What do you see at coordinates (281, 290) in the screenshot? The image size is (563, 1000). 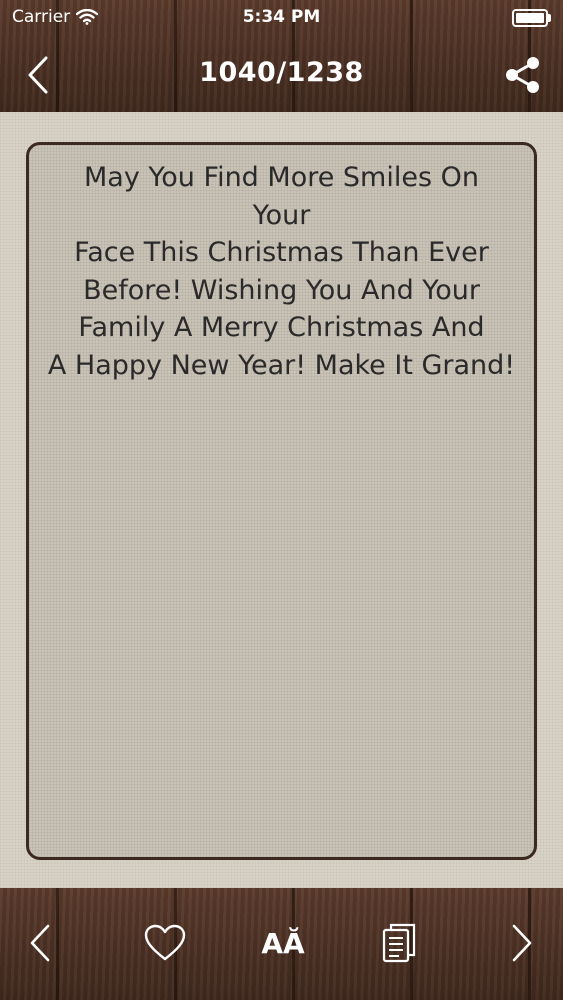 I see `quote-line: Before! Wishing You And Your` at bounding box center [281, 290].